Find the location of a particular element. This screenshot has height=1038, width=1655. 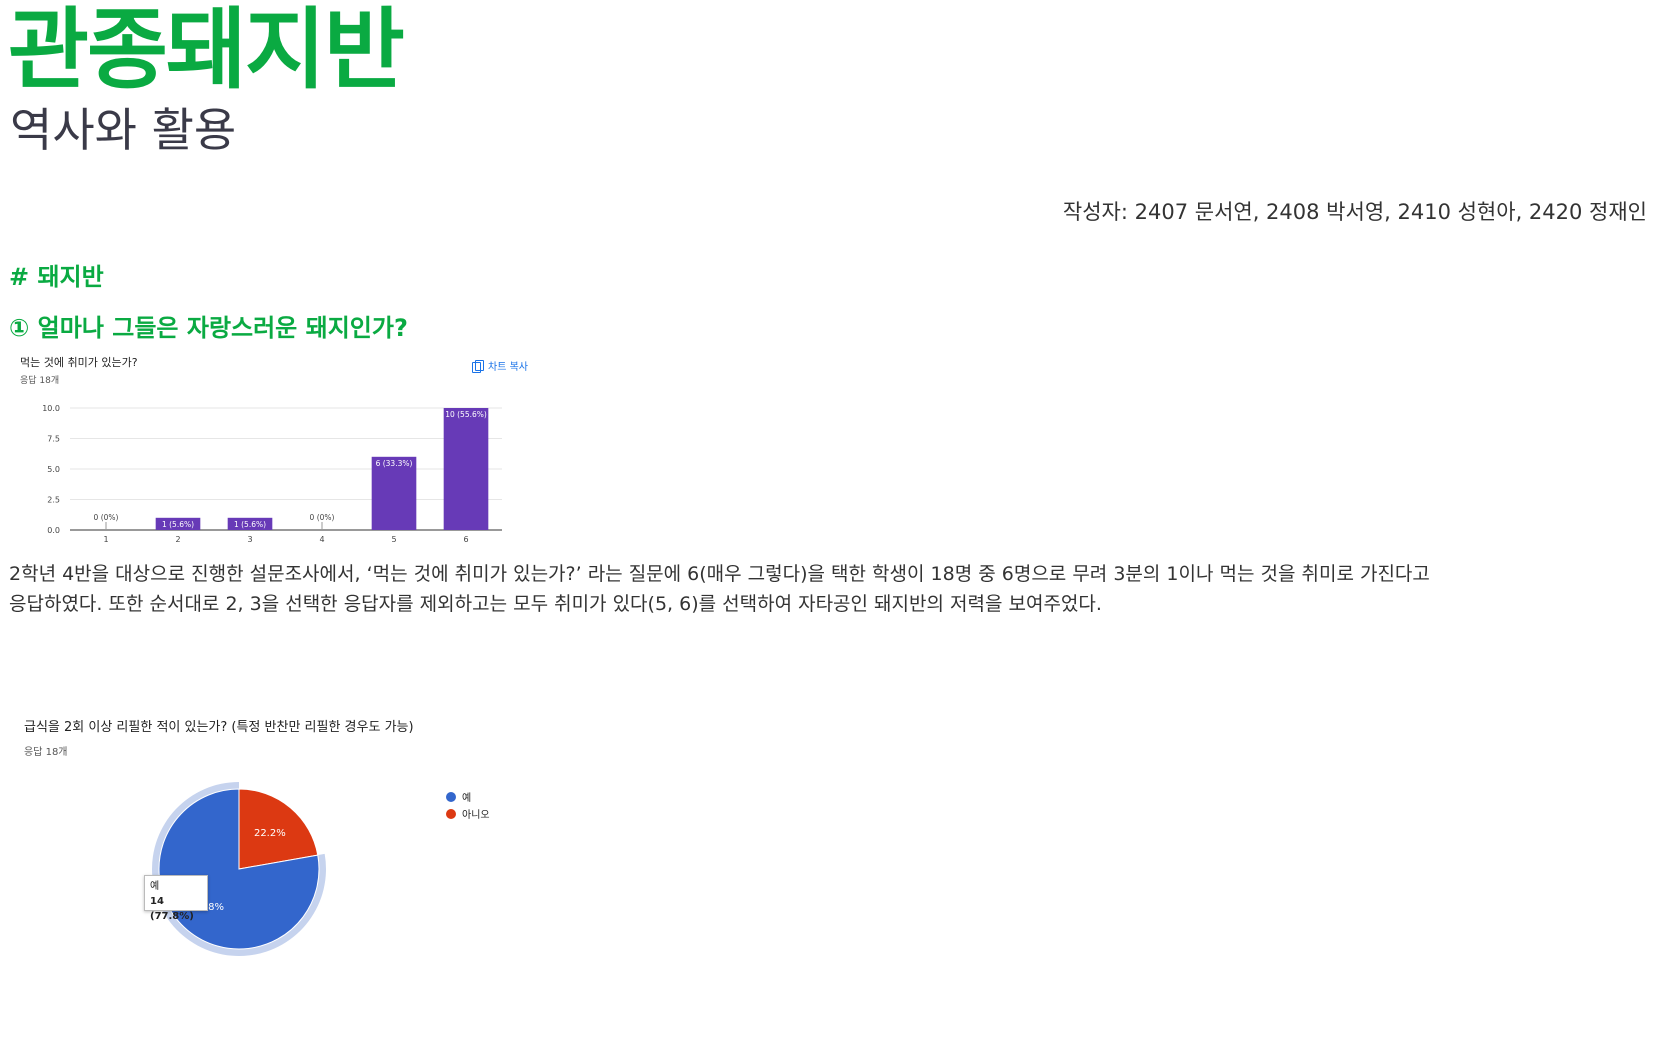

section-heading: # 돼지반 is located at coordinates (56, 277).